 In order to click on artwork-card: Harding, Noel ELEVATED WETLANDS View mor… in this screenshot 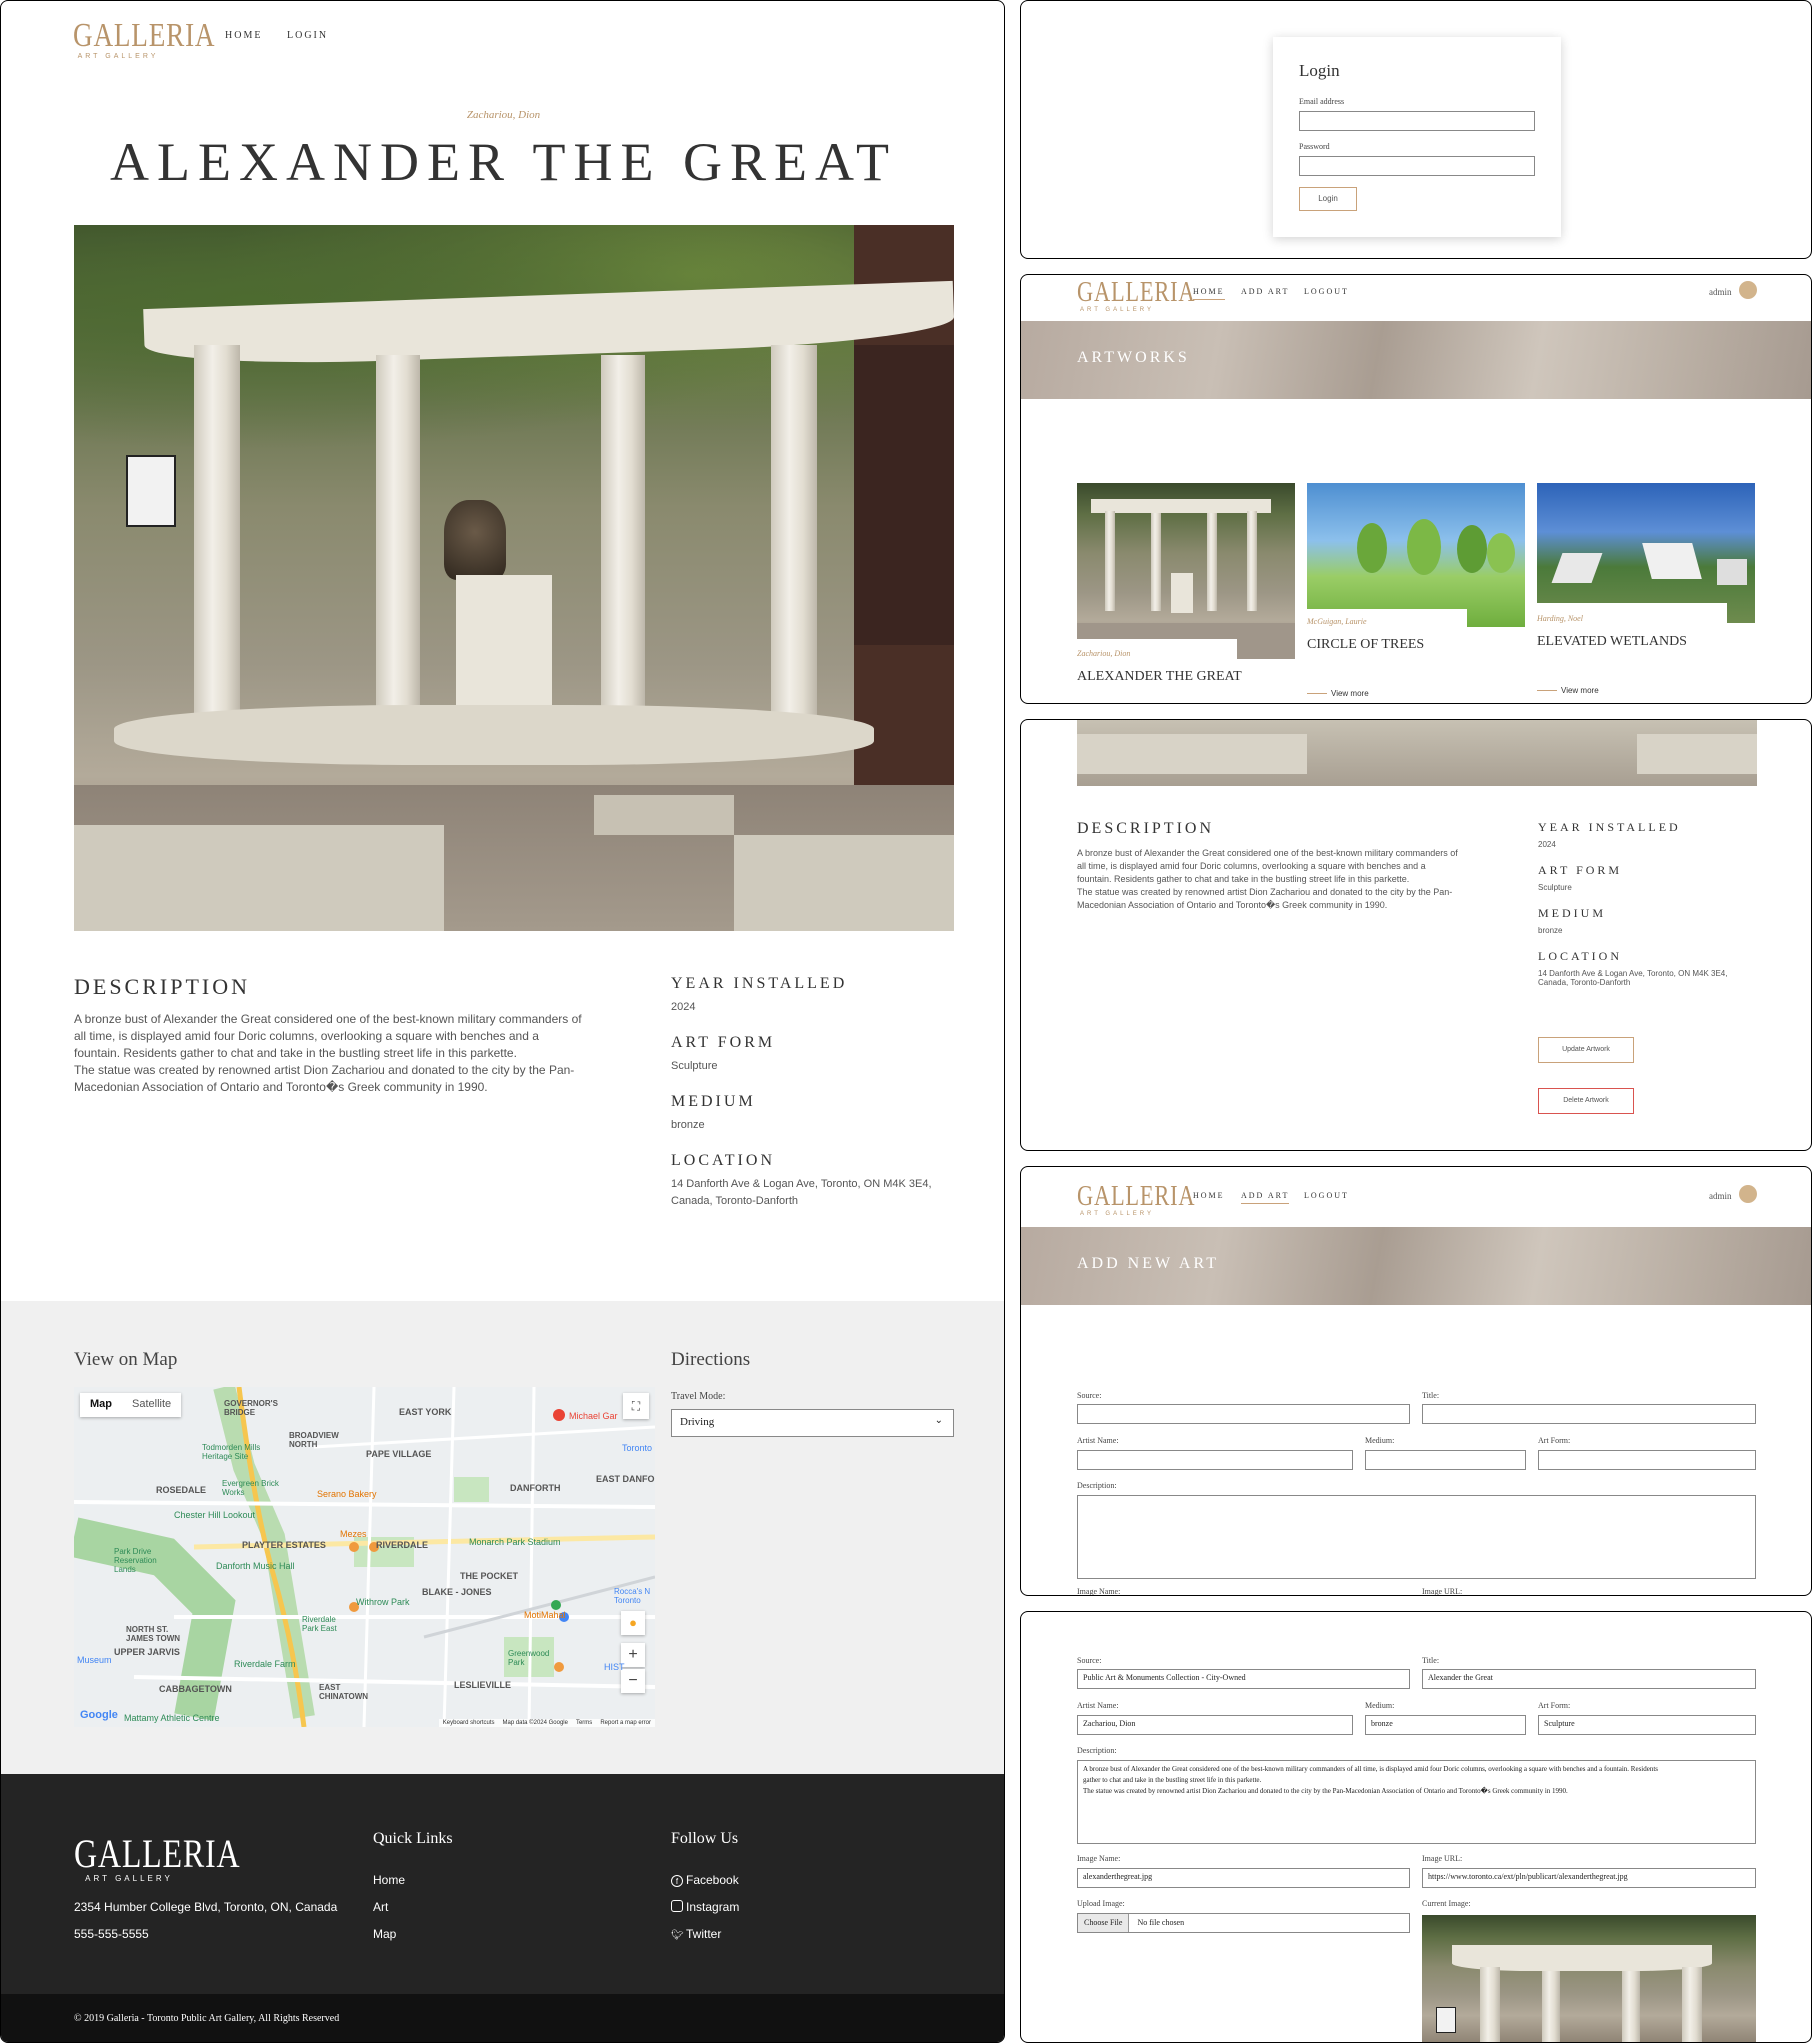, I will do `click(1646, 593)`.